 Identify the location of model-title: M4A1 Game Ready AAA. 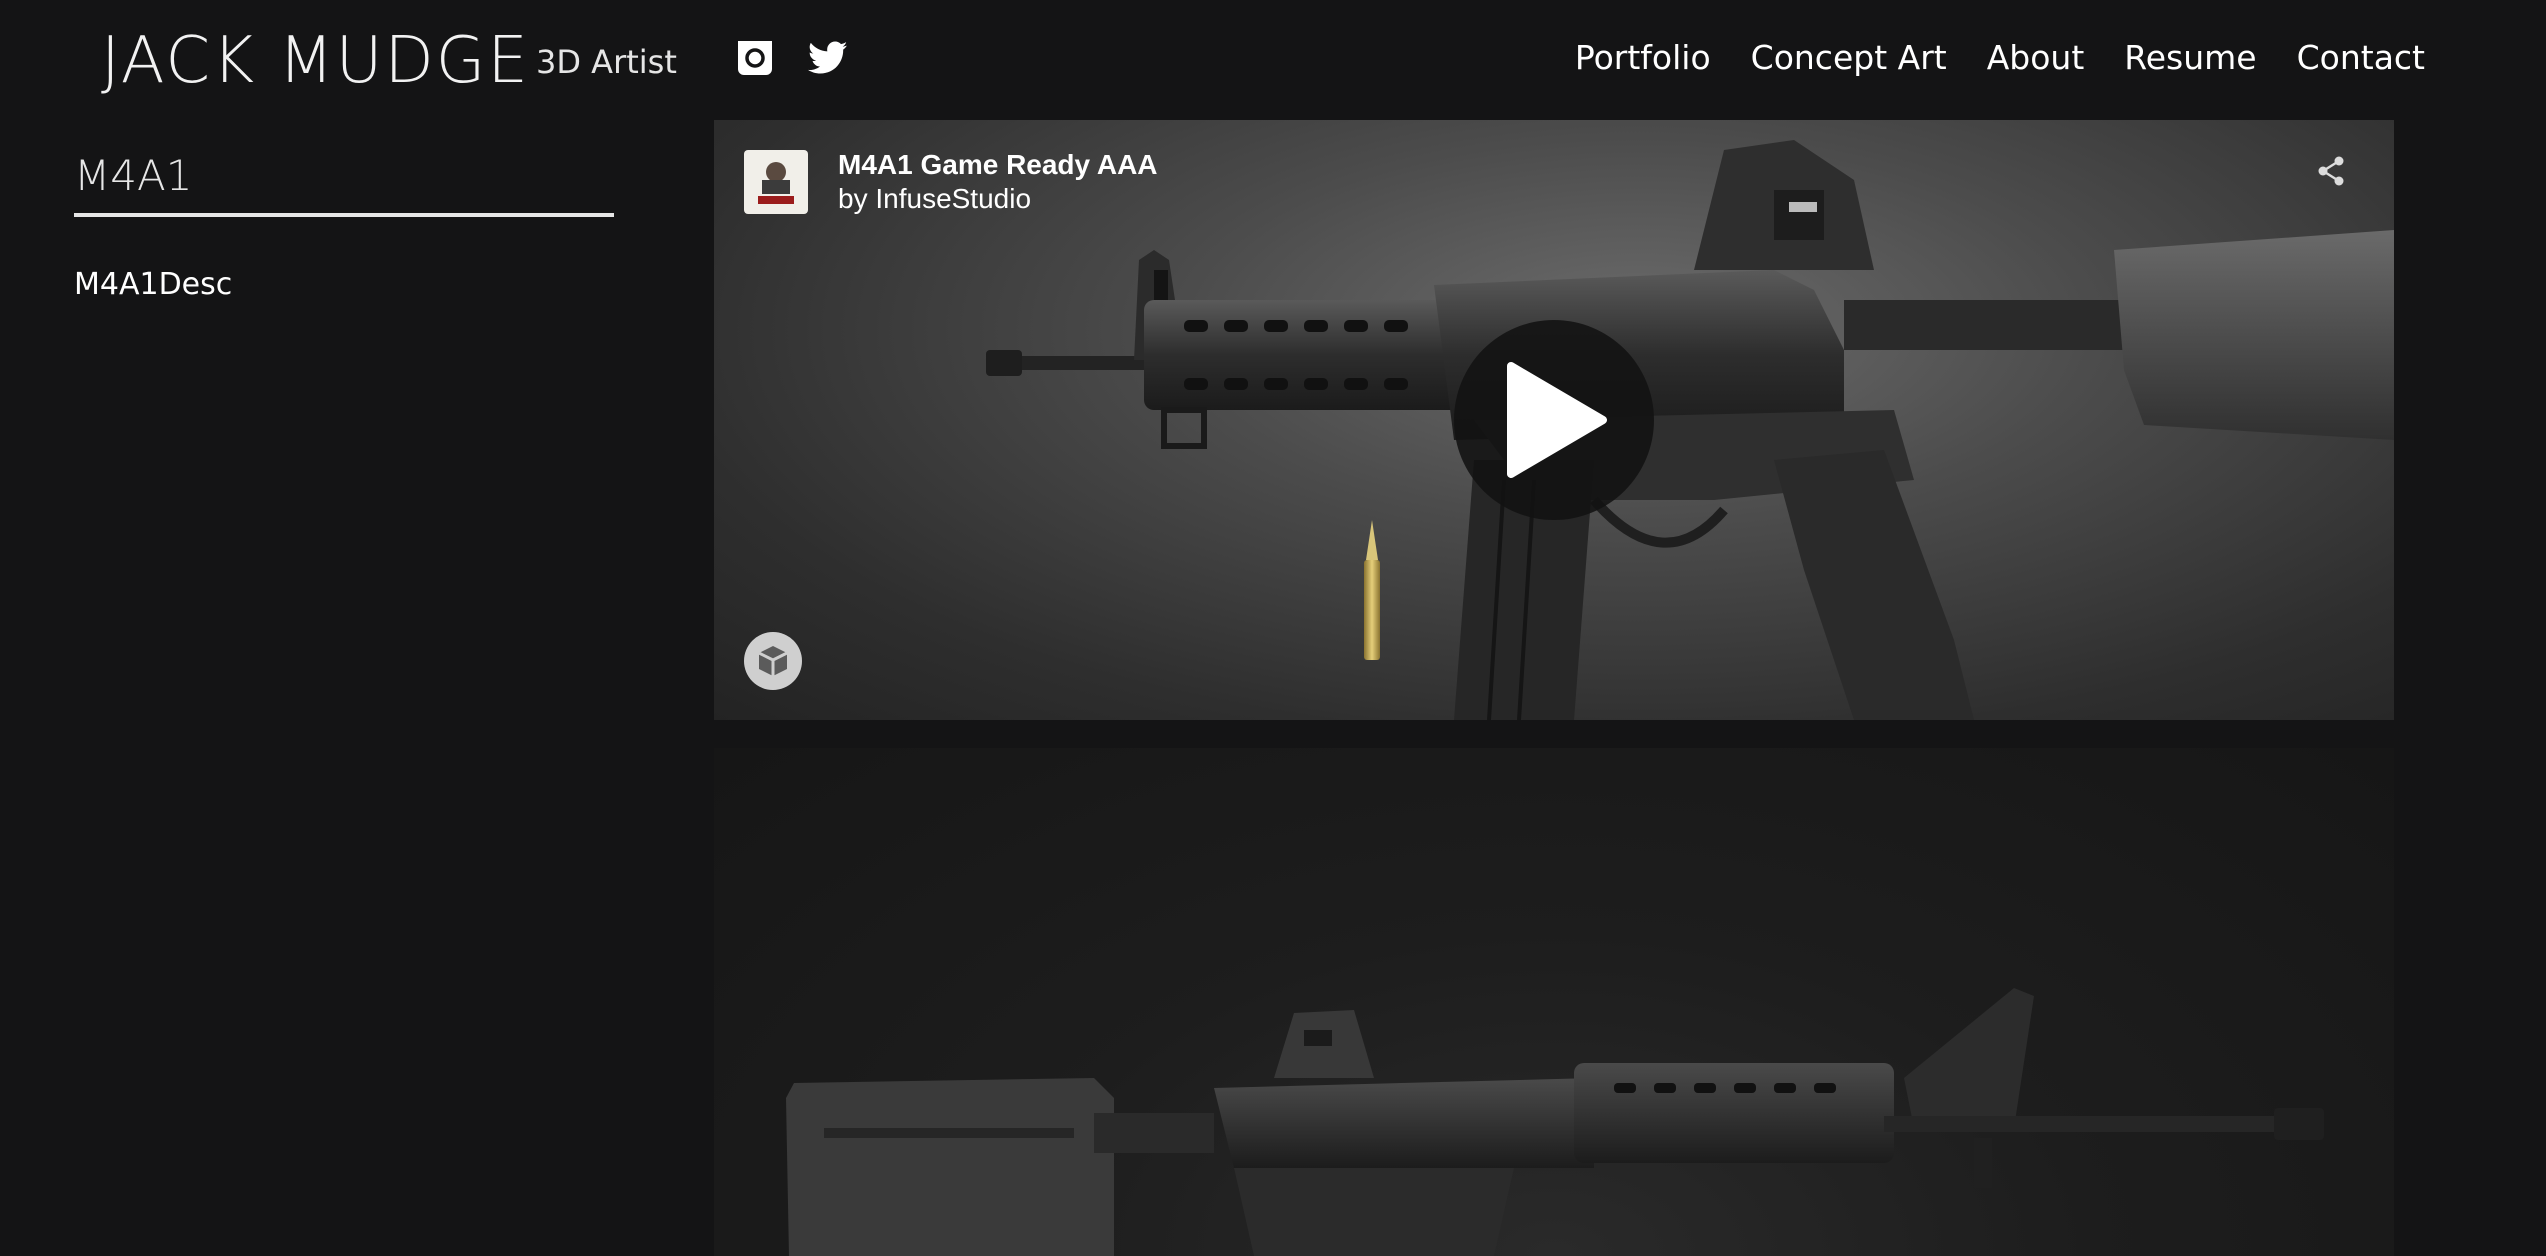
(998, 165).